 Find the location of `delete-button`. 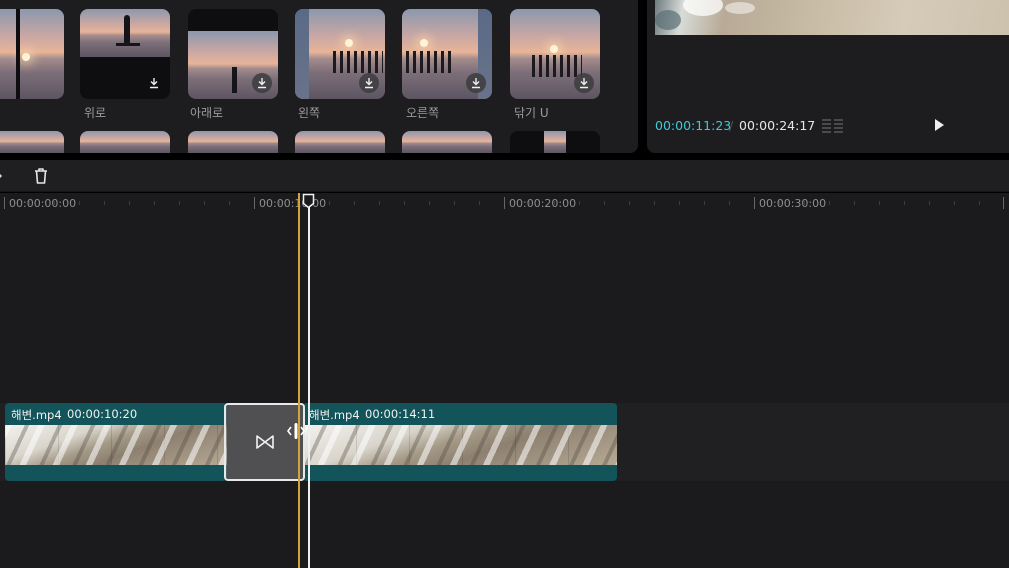

delete-button is located at coordinates (41, 176).